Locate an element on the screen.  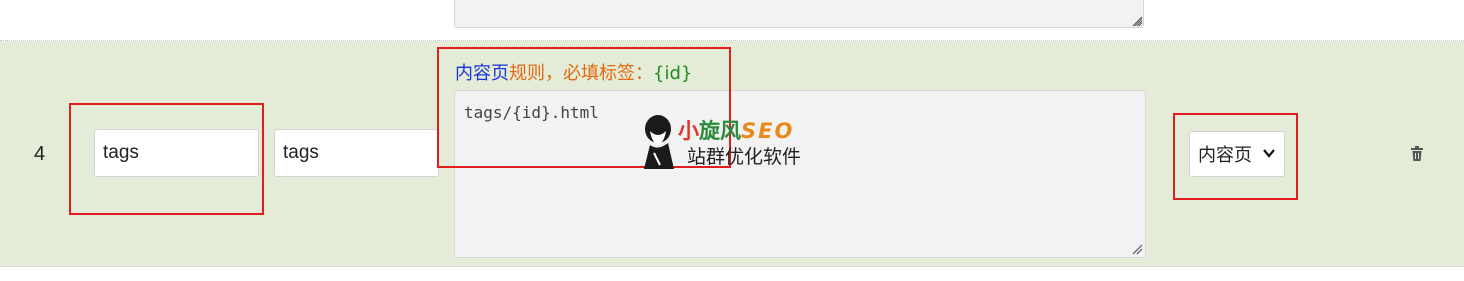
previous-row is located at coordinates (732, 20).